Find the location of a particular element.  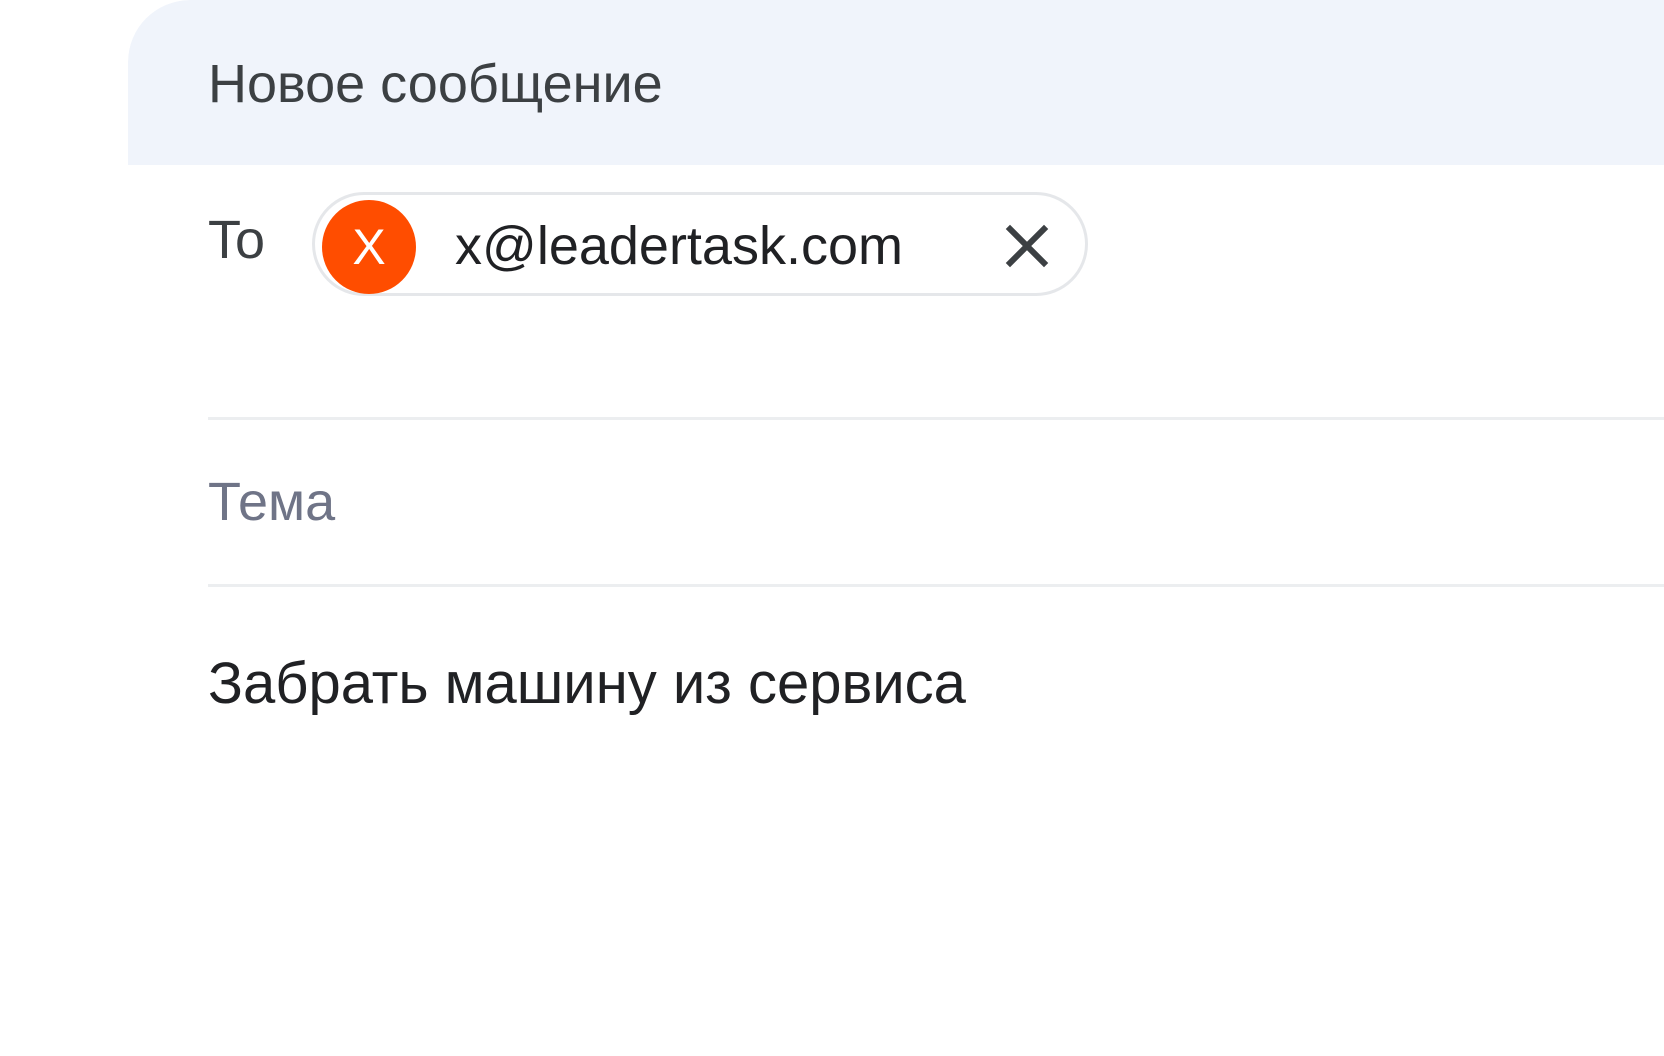

compose-header: Новое сообщение is located at coordinates (896, 82).